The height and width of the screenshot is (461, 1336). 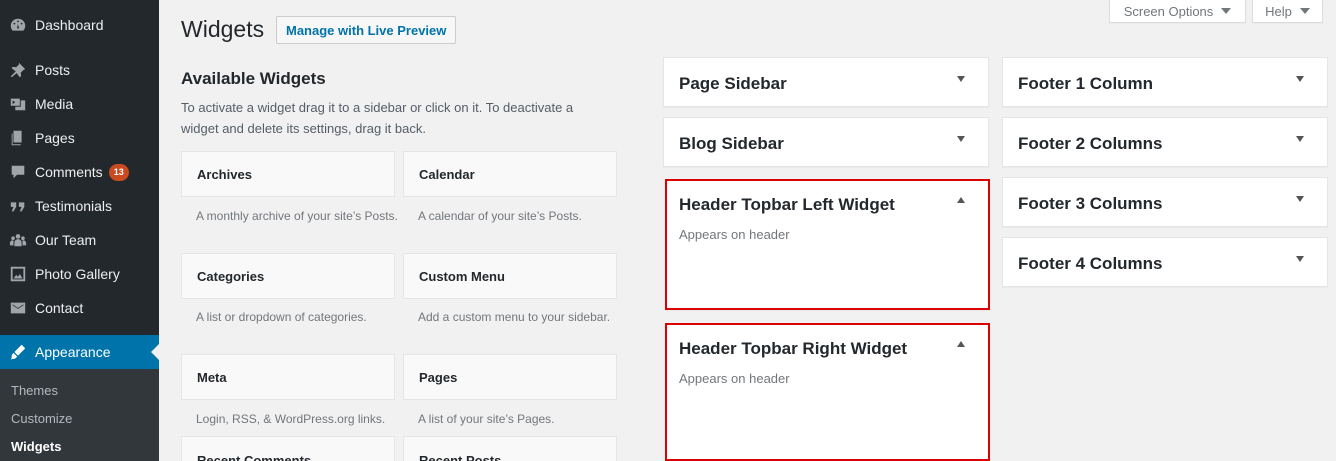 I want to click on sidebar-footer-1-column: Footer 1 Column, so click(x=1165, y=82).